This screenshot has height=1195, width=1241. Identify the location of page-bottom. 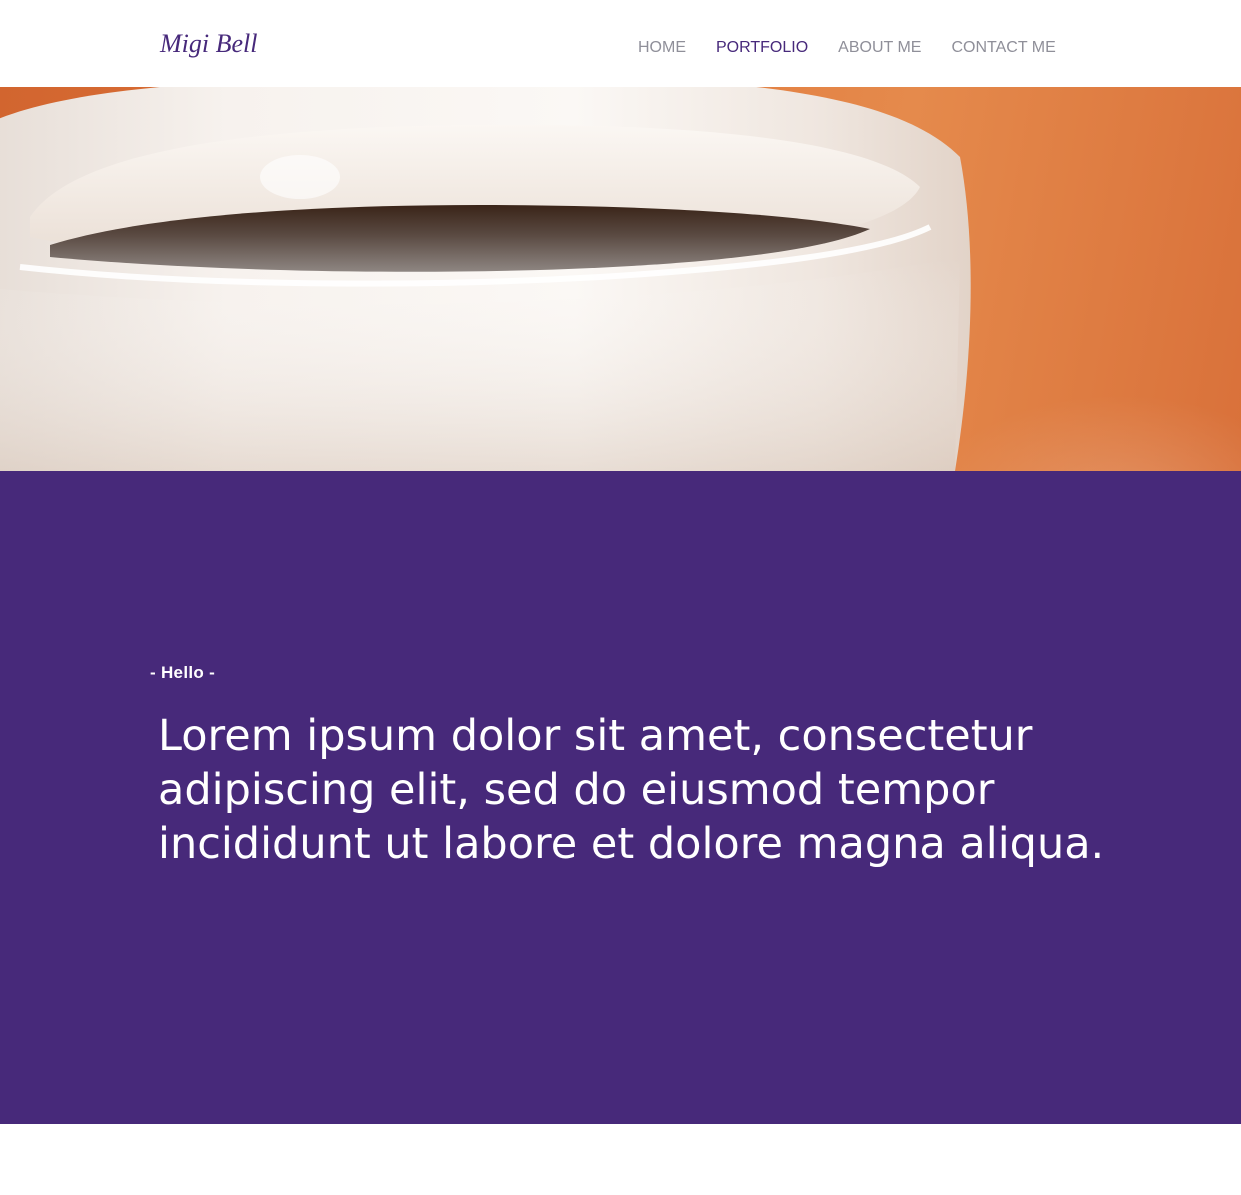
(620, 1159).